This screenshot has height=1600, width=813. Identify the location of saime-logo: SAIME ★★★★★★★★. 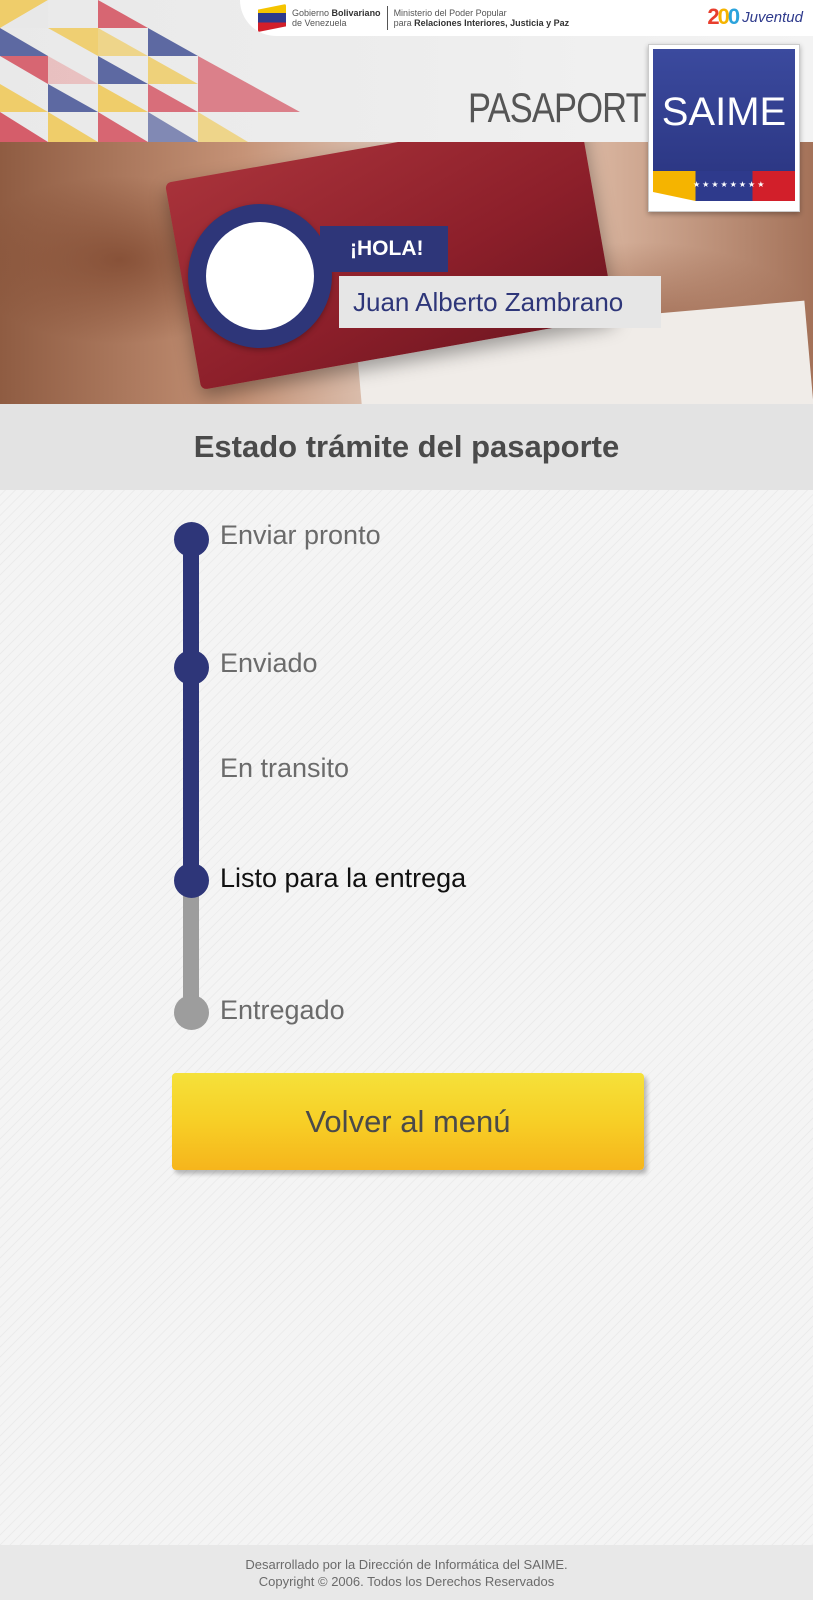
(724, 128).